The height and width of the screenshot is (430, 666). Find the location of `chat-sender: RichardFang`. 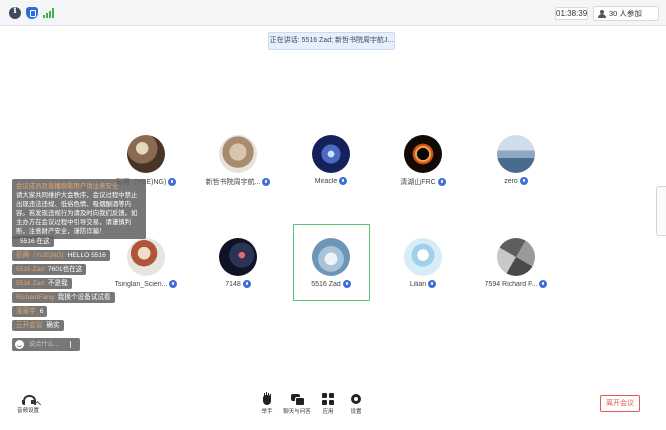

chat-sender: RichardFang is located at coordinates (35, 297).